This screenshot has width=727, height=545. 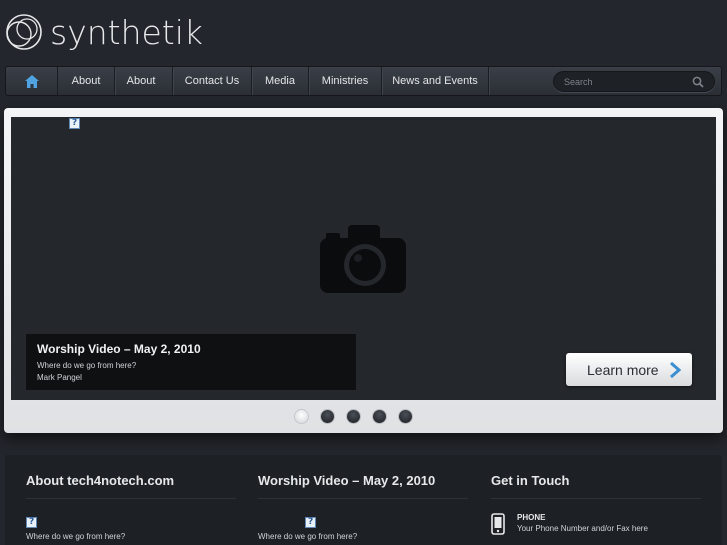 I want to click on learn-more-button: Learn more, so click(x=629, y=369).